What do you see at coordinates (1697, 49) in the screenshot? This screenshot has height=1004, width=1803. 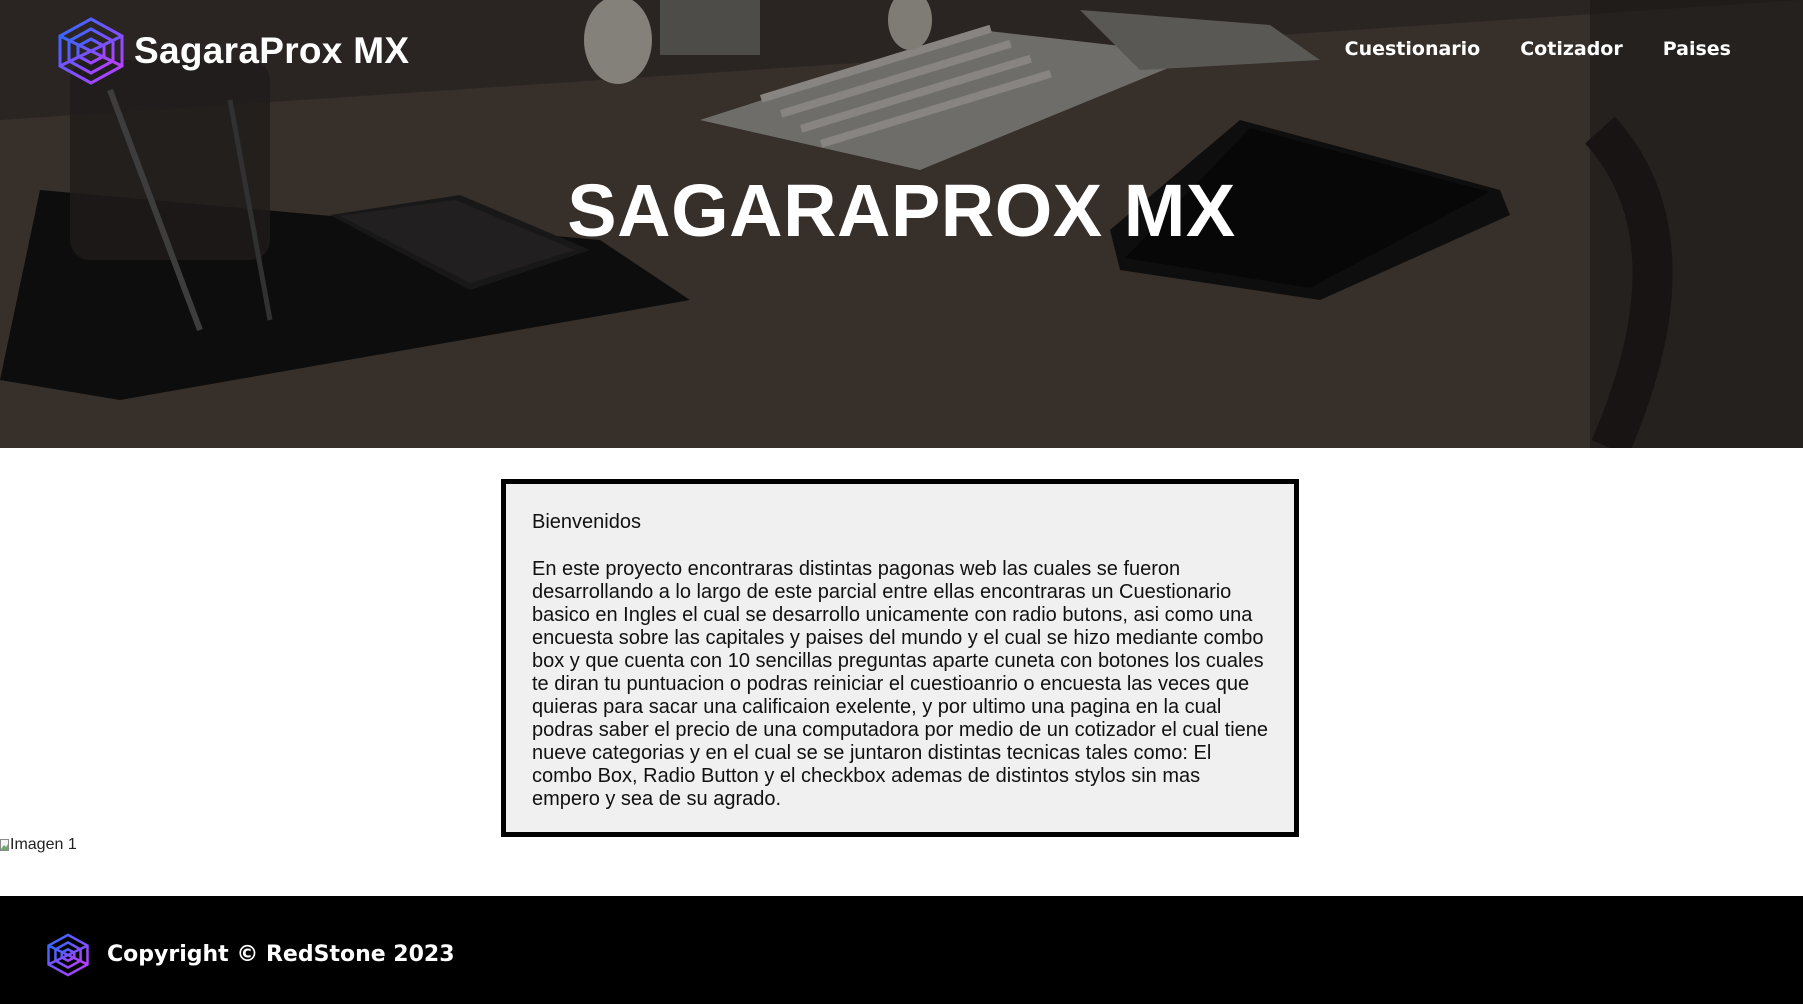 I see `nav-link-paises: Paises` at bounding box center [1697, 49].